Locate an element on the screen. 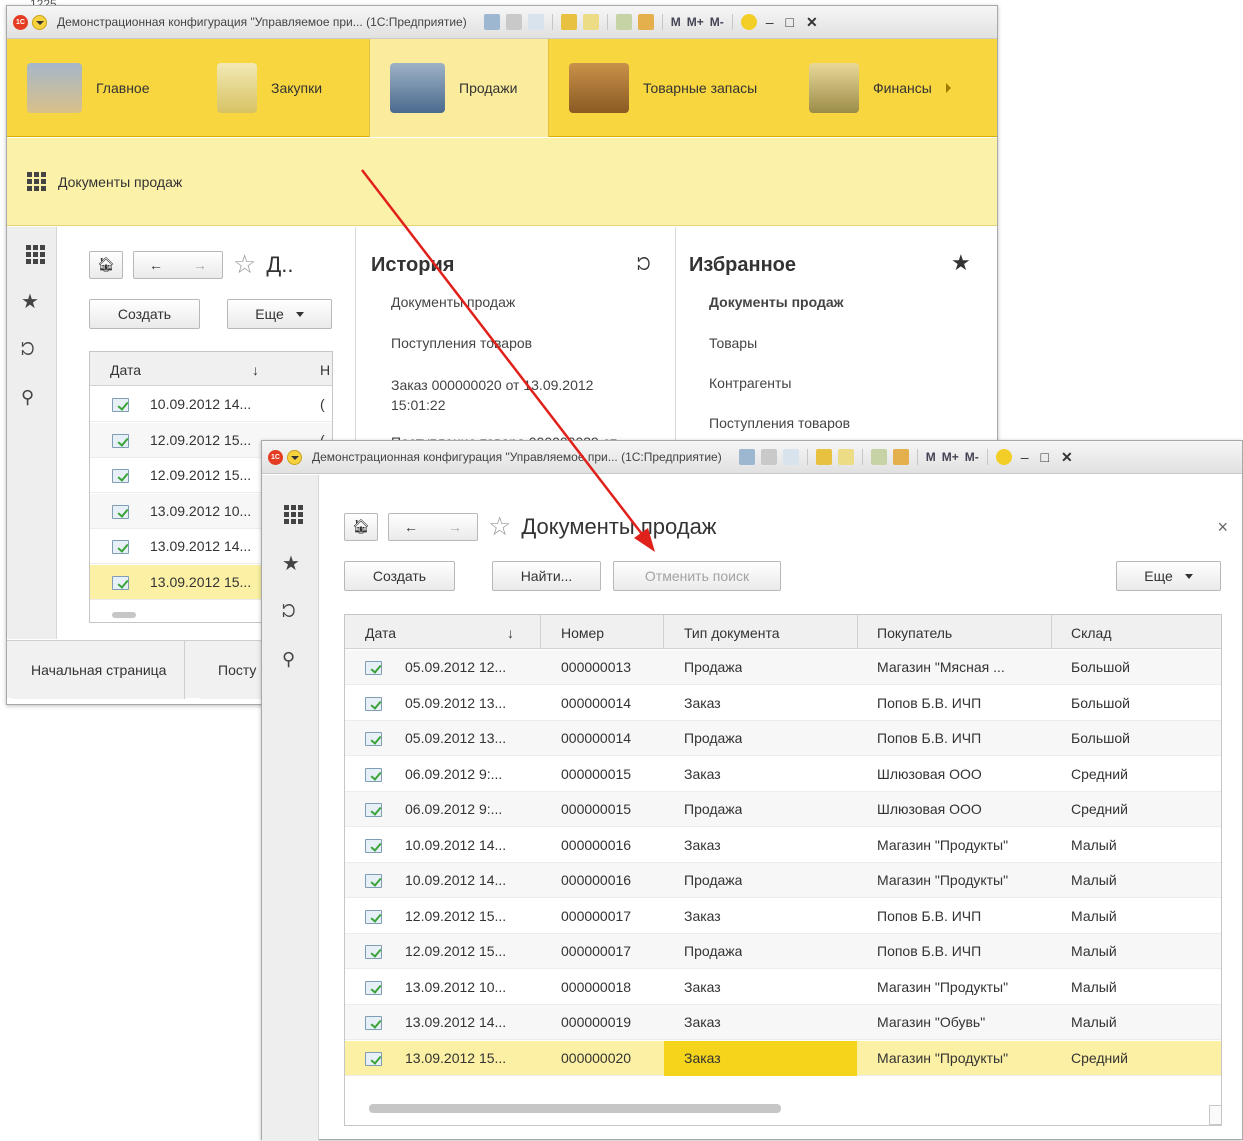 This screenshot has height=1141, width=1243. annotation-arrow is located at coordinates (508, 360).